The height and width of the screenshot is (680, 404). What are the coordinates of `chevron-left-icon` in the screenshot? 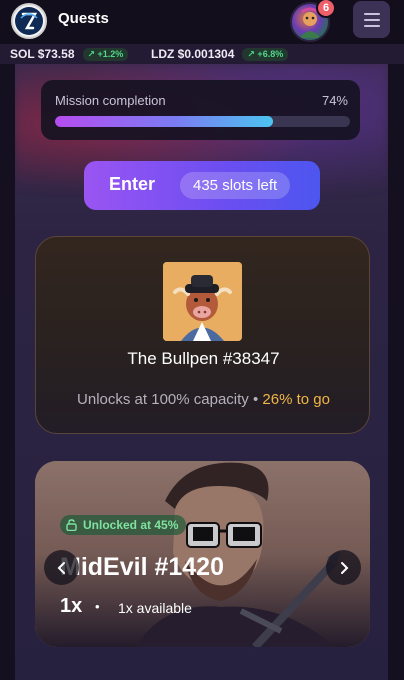 It's located at (61, 567).